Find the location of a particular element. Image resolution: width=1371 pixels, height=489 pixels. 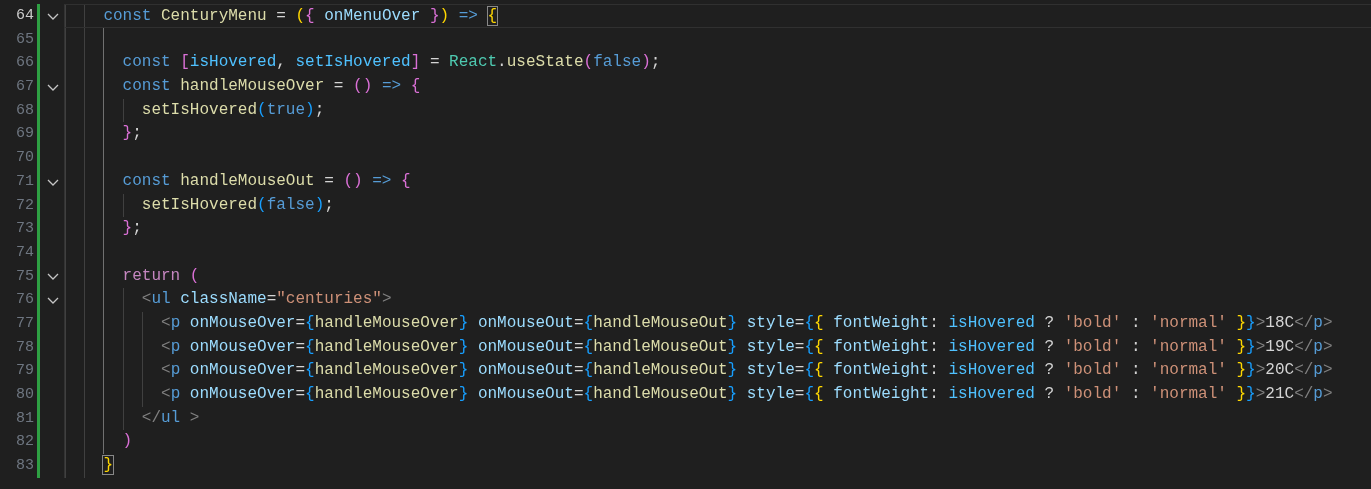

code-line: <p onMouseOver={handleMouseOver} onMouseOut={handleMouseOut} style={{ fontWeight: isHovered ? 'bold' : 'normal' }}>19C</p> is located at coordinates (746, 346).